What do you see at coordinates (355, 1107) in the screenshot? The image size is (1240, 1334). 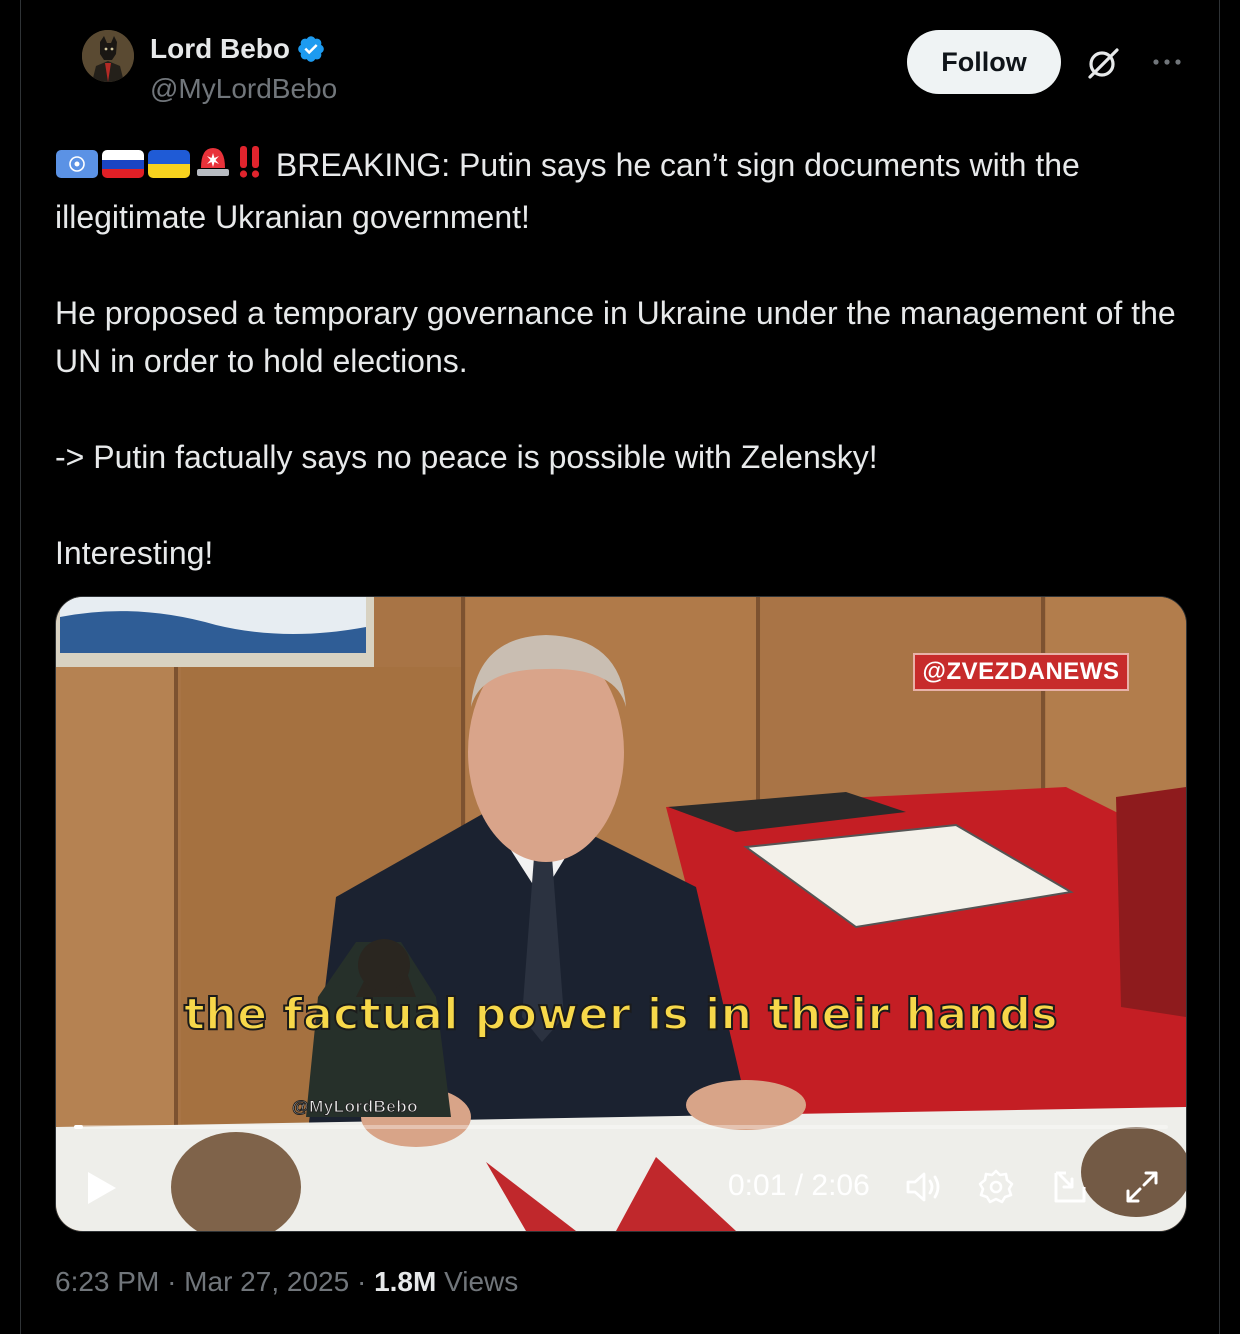 I see `video-overlay-handle: @MyLordBebo` at bounding box center [355, 1107].